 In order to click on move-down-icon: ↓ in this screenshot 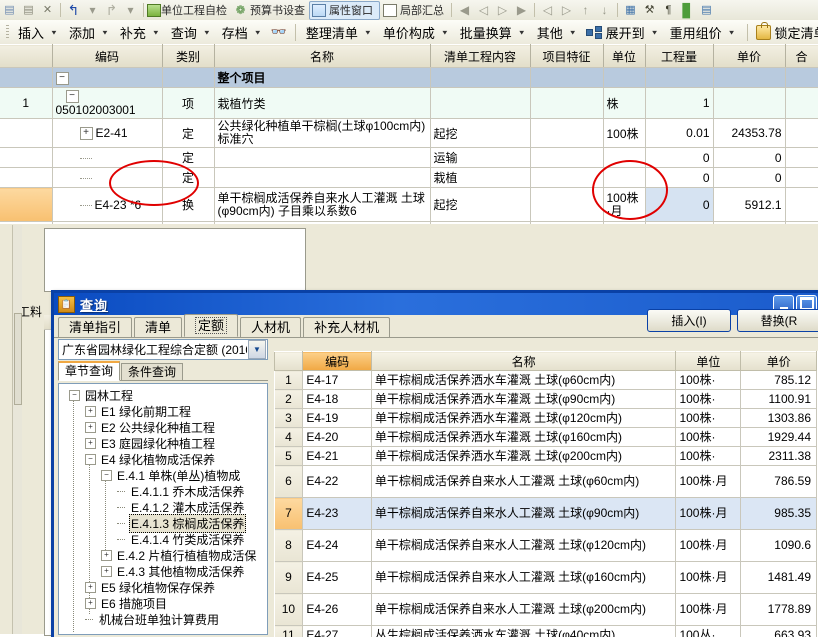, I will do `click(604, 10)`.